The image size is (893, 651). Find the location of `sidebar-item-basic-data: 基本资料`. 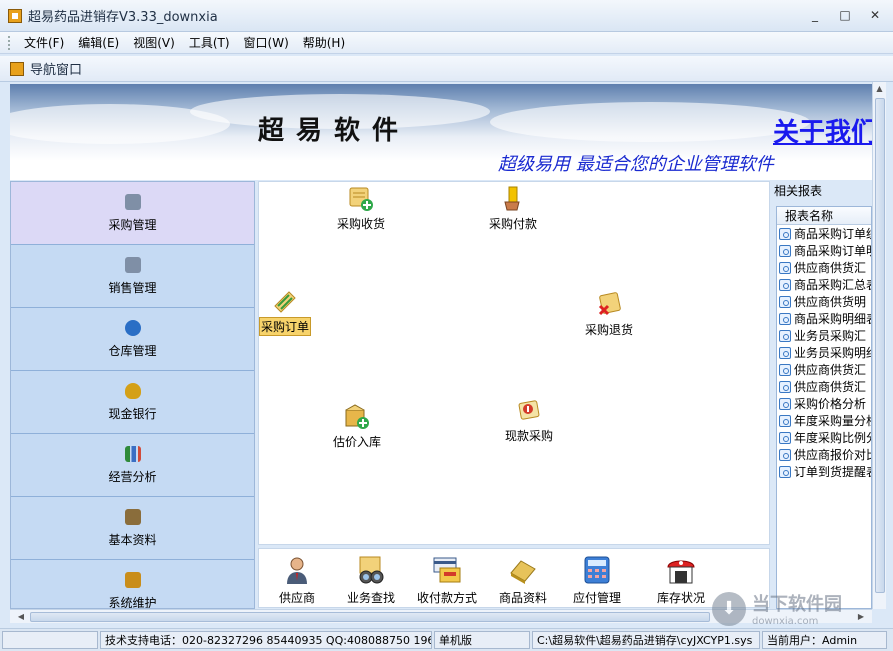

sidebar-item-basic-data: 基本资料 is located at coordinates (132, 528).